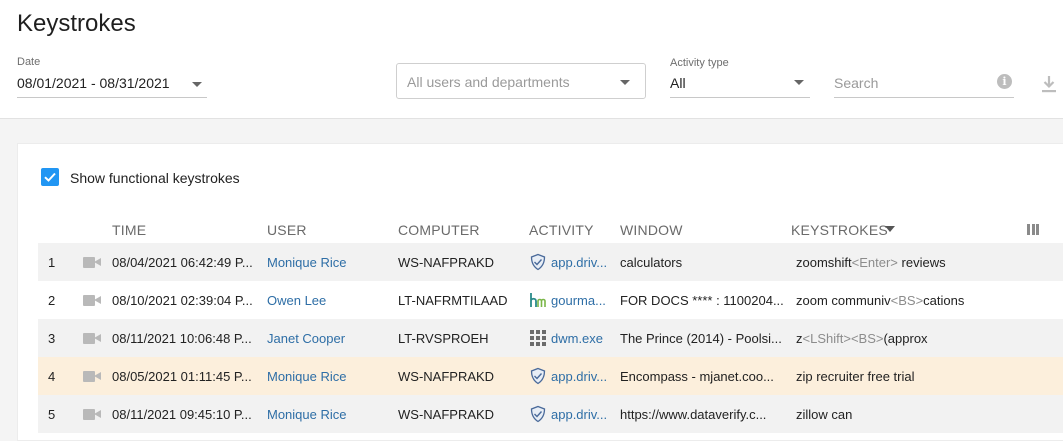 Image resolution: width=1063 pixels, height=441 pixels. What do you see at coordinates (52, 414) in the screenshot?
I see `row-number: 5` at bounding box center [52, 414].